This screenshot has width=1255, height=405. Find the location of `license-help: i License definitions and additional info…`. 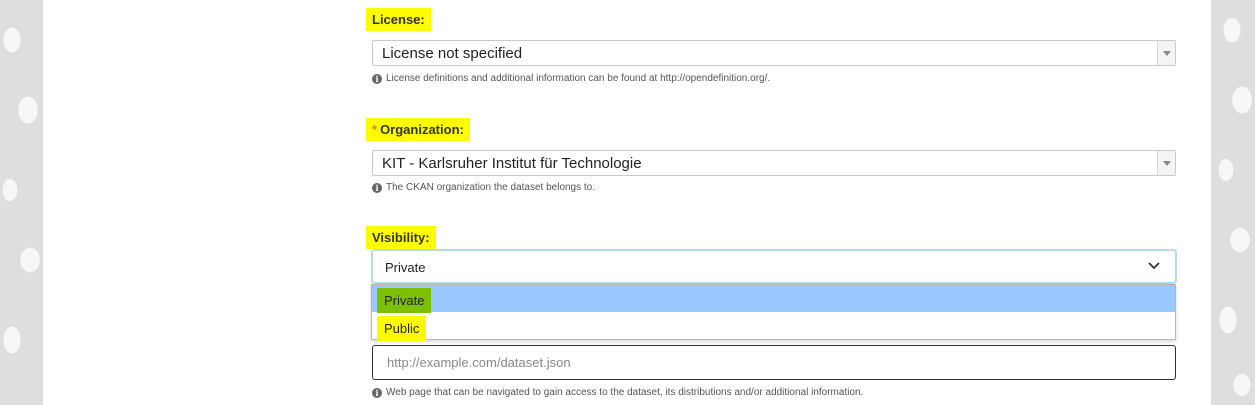

license-help: i License definitions and additional info… is located at coordinates (571, 78).